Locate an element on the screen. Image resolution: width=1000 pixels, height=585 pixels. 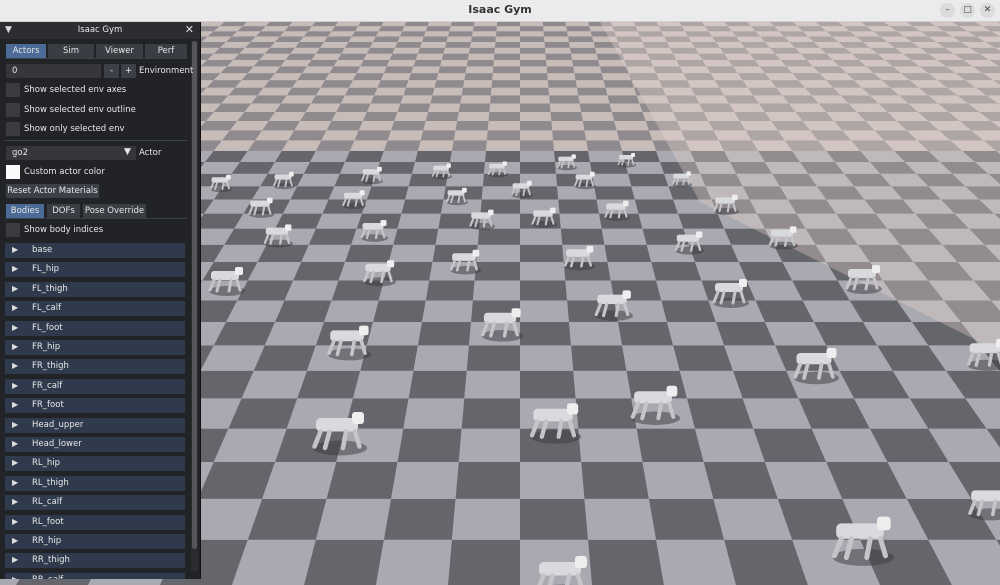
body-tree-item: ▶ FL_calf is located at coordinates (95, 309).